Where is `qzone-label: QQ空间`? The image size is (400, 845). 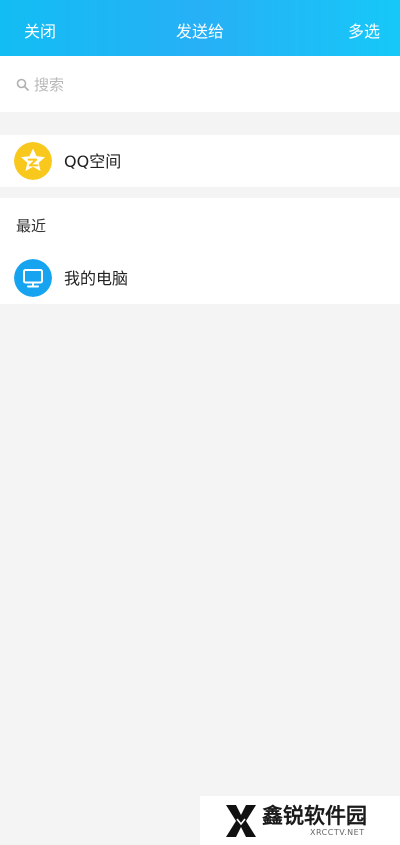 qzone-label: QQ空间 is located at coordinates (93, 161).